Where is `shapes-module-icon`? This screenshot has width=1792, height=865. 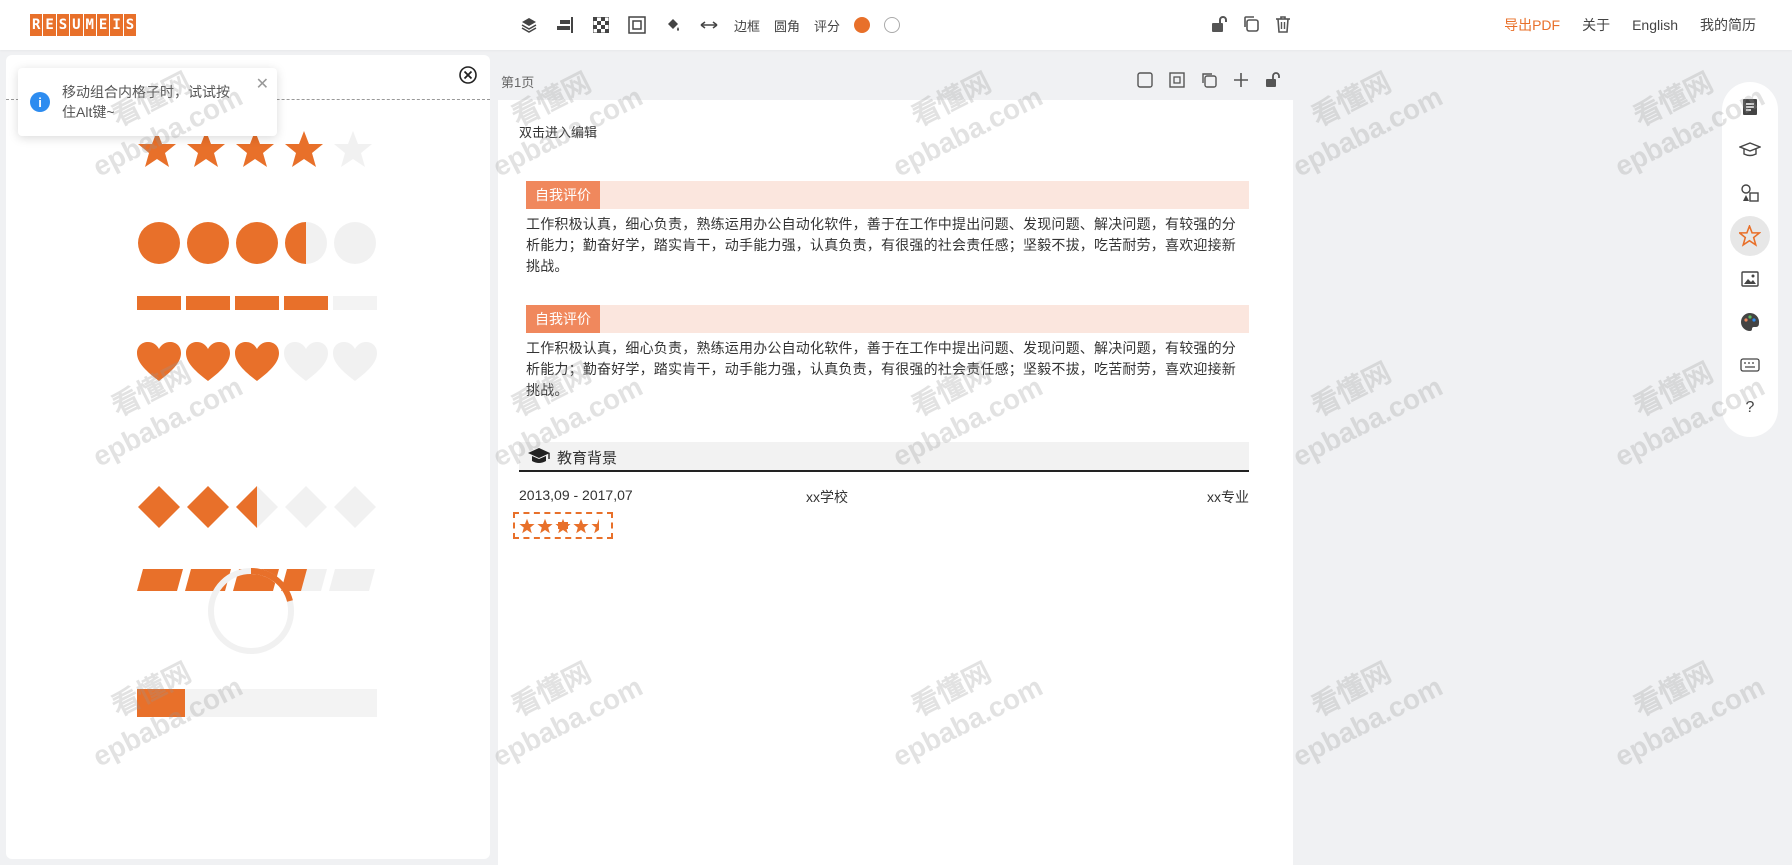 shapes-module-icon is located at coordinates (1750, 193).